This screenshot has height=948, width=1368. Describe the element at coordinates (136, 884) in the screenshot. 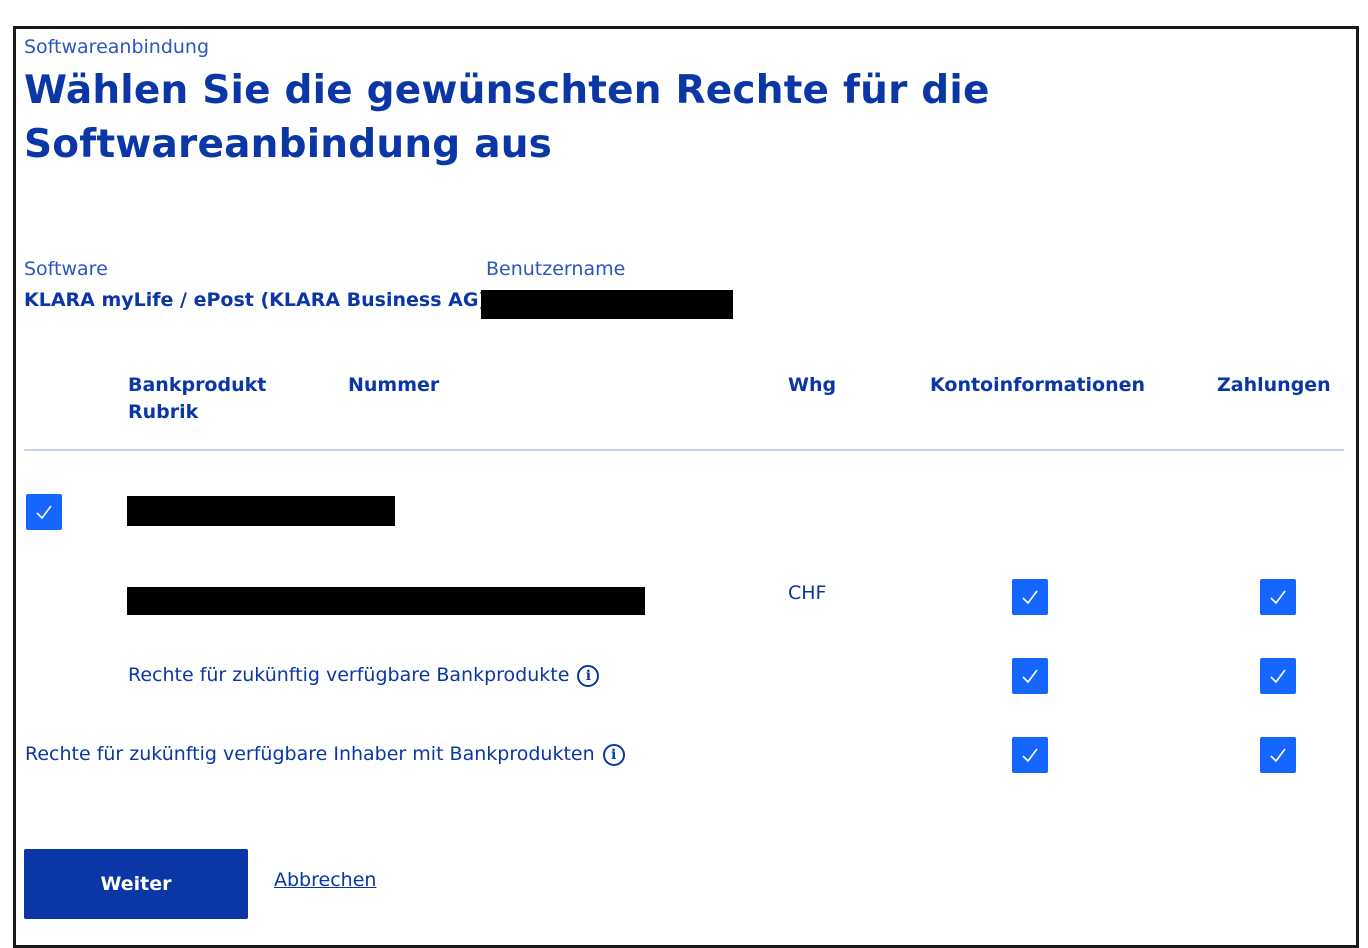

I see `weiter-button: Weiter` at that location.